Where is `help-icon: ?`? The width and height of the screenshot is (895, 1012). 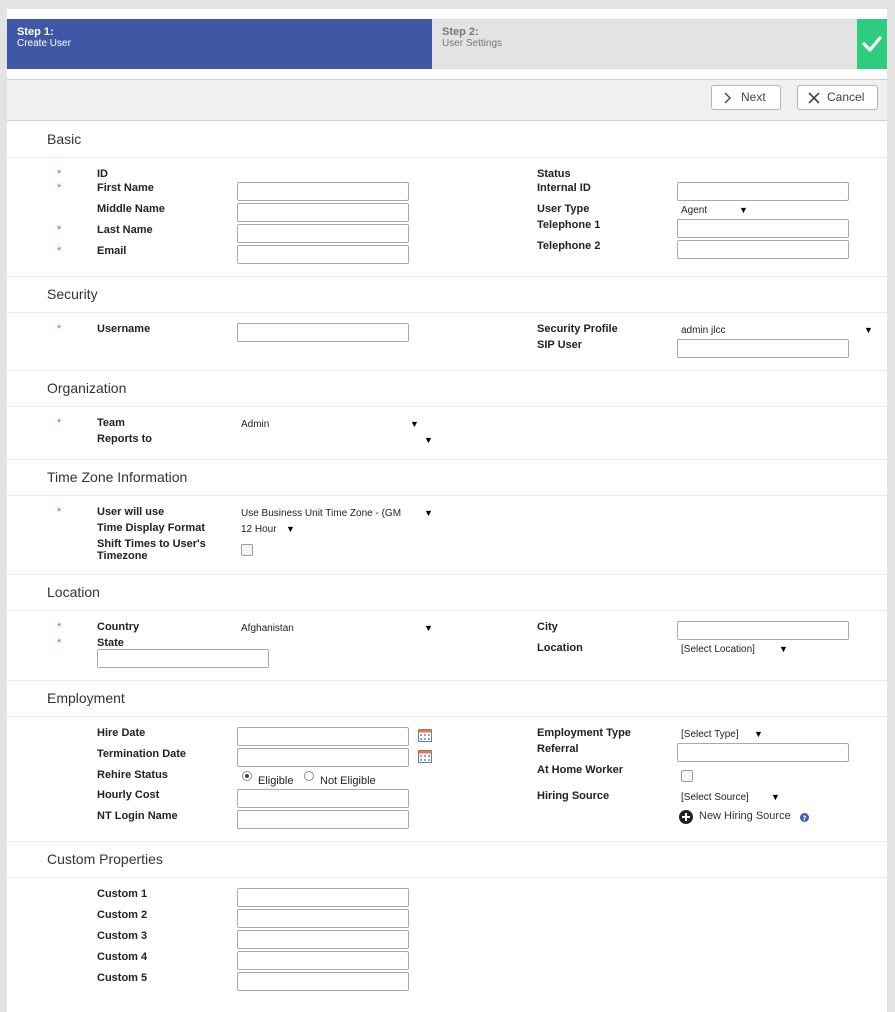 help-icon: ? is located at coordinates (804, 817).